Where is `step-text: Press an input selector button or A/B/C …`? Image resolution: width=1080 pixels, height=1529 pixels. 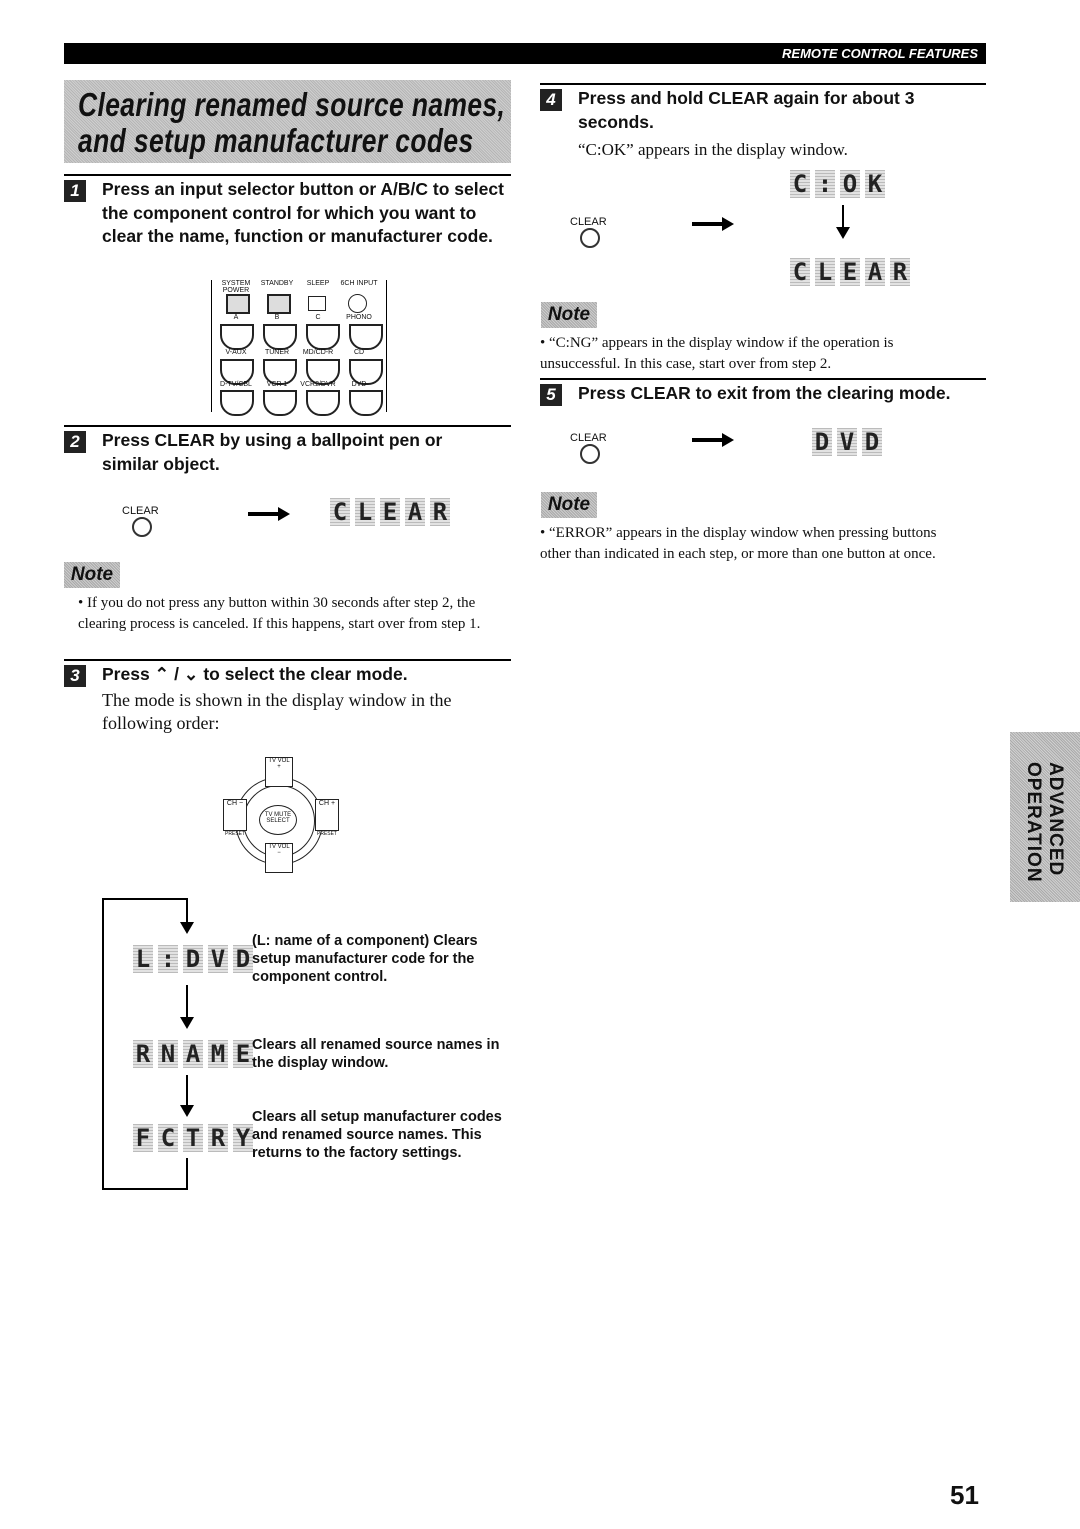 step-text: Press an input selector button or A/B/C … is located at coordinates (303, 212).